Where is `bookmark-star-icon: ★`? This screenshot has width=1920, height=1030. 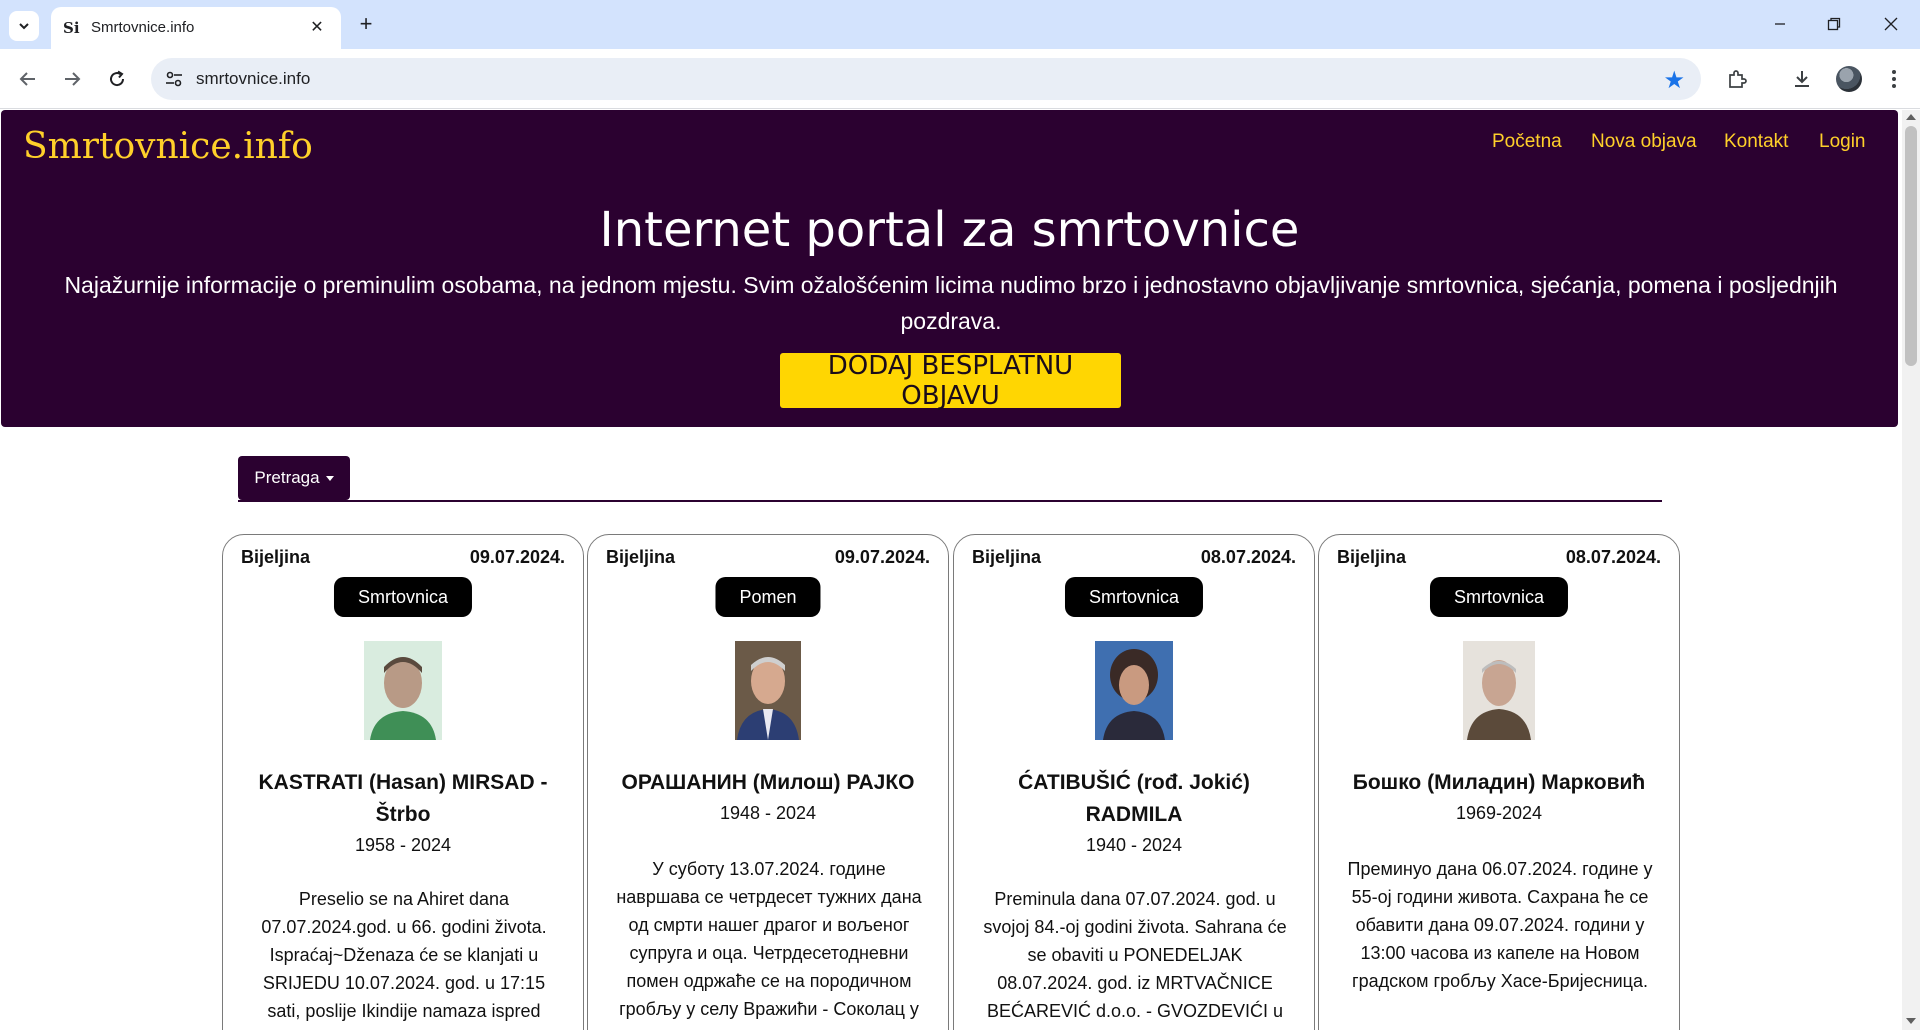
bookmark-star-icon: ★ is located at coordinates (1674, 80).